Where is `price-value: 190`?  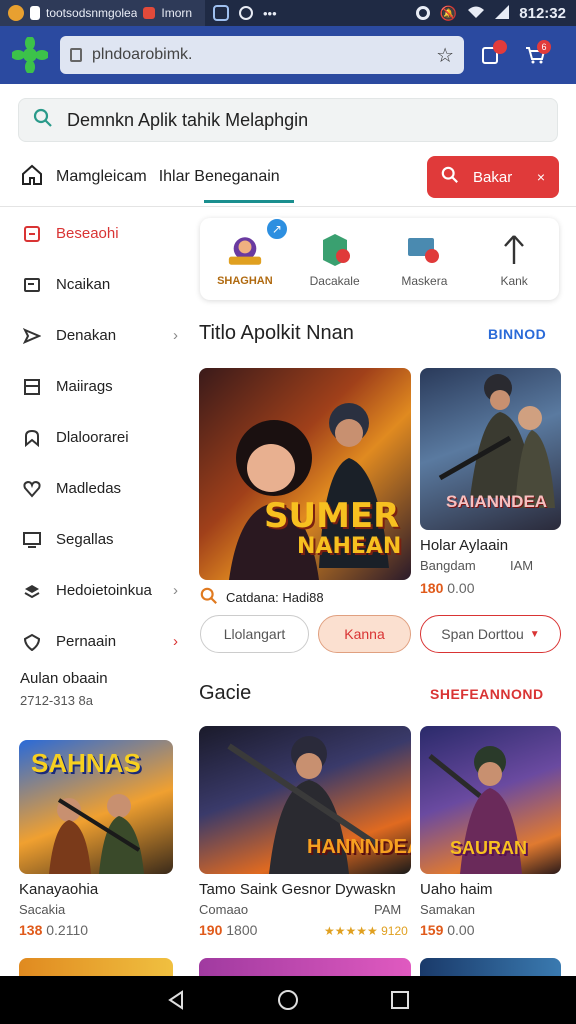 price-value: 190 is located at coordinates (211, 930).